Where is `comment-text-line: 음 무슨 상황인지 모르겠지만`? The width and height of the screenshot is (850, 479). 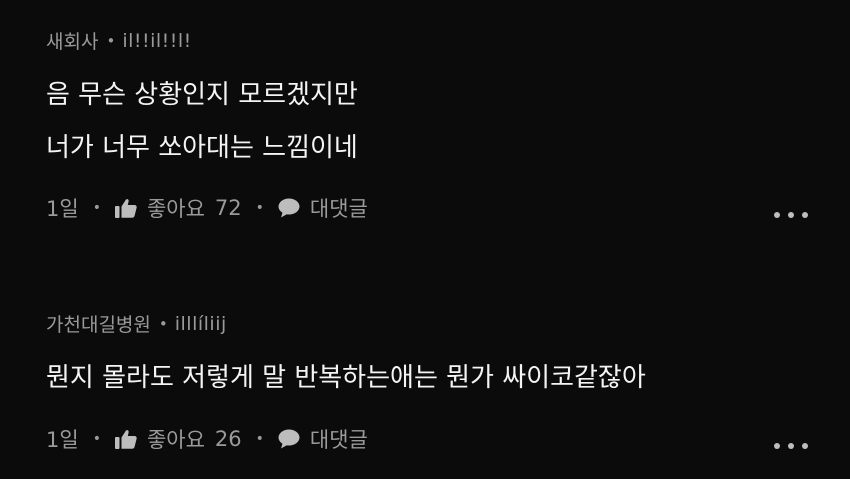 comment-text-line: 음 무슨 상황인지 모르겠지만 is located at coordinates (202, 95).